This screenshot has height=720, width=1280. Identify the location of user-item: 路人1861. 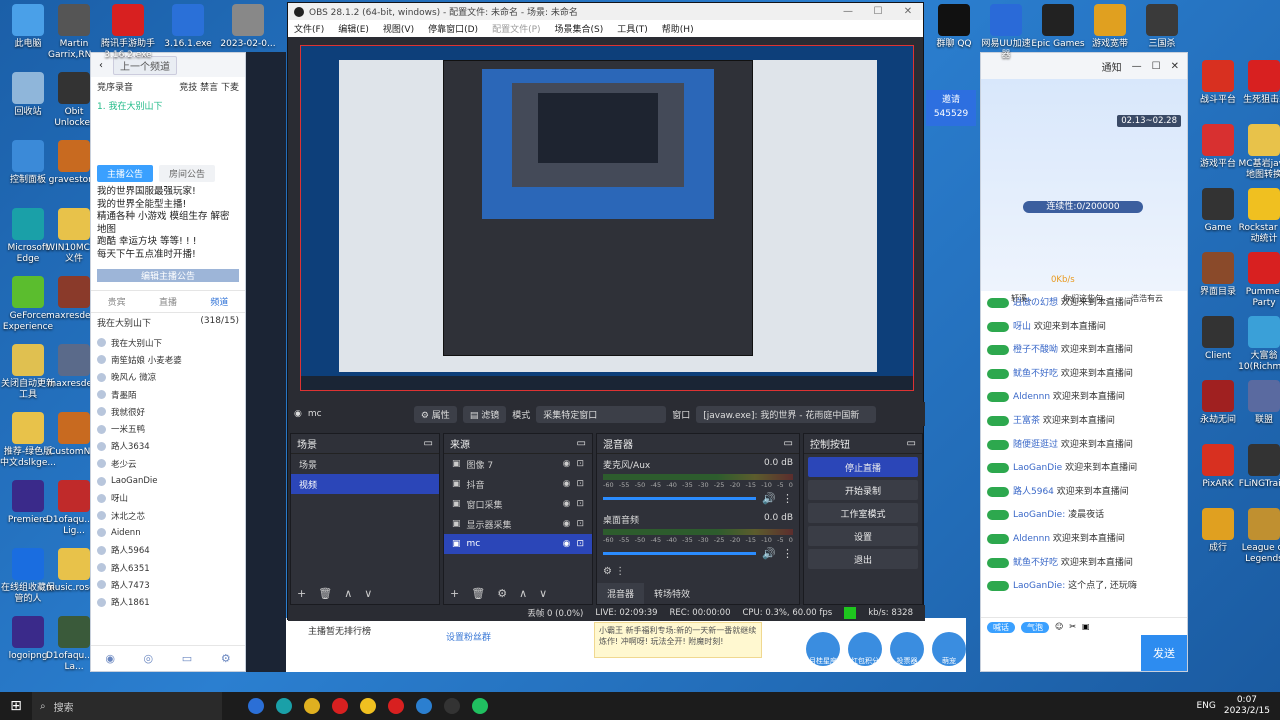
(168, 601).